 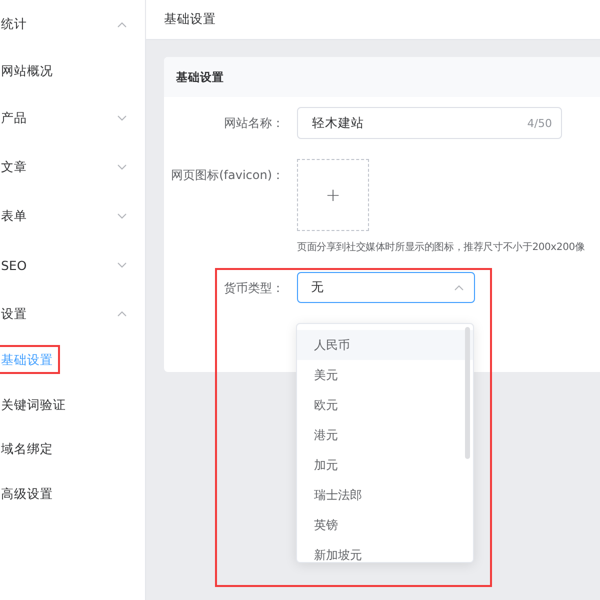 I want to click on currency-select: 无, so click(x=386, y=287).